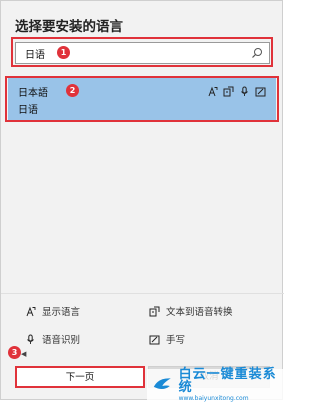  I want to click on legend-display-language: 显示语言, so click(52, 311).